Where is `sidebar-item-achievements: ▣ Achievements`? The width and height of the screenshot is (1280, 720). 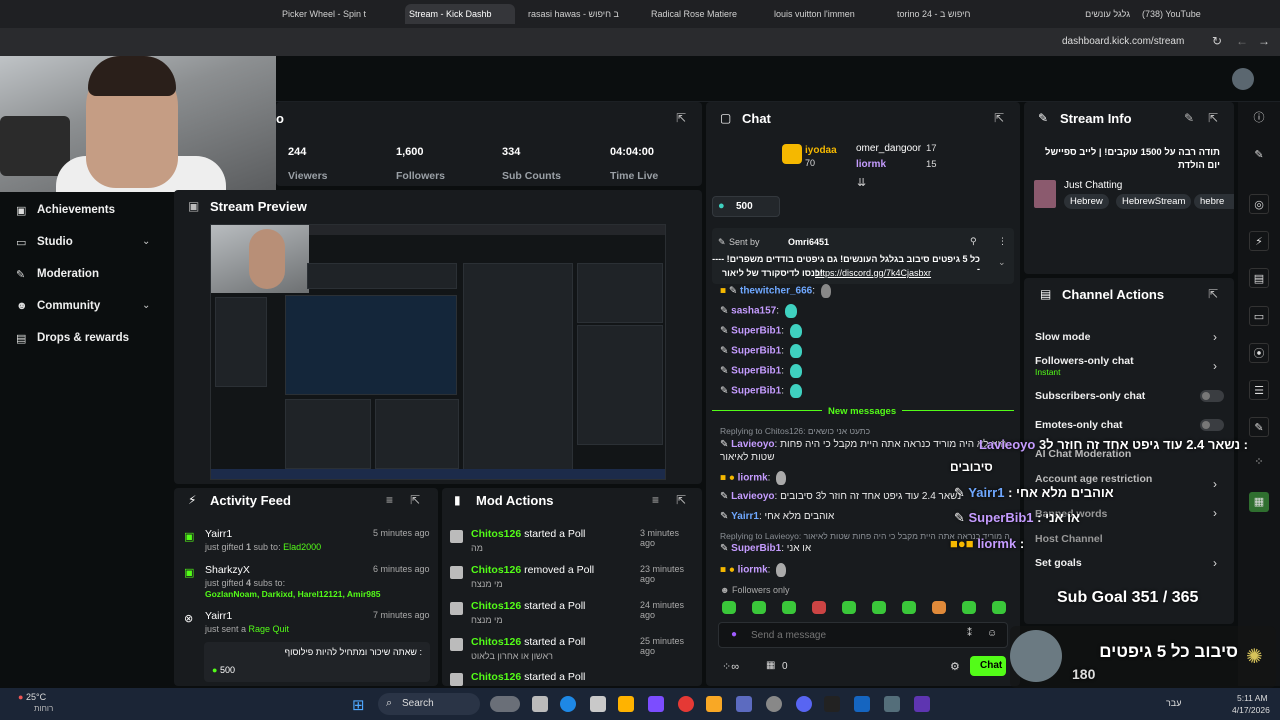
sidebar-item-achievements: ▣ Achievements is located at coordinates (65, 210).